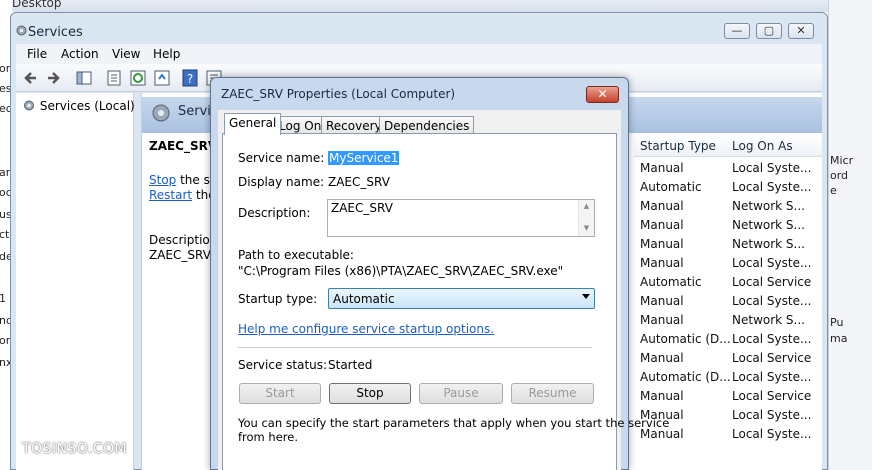 This screenshot has height=470, width=872. Describe the element at coordinates (162, 78) in the screenshot. I see `export-icon` at that location.